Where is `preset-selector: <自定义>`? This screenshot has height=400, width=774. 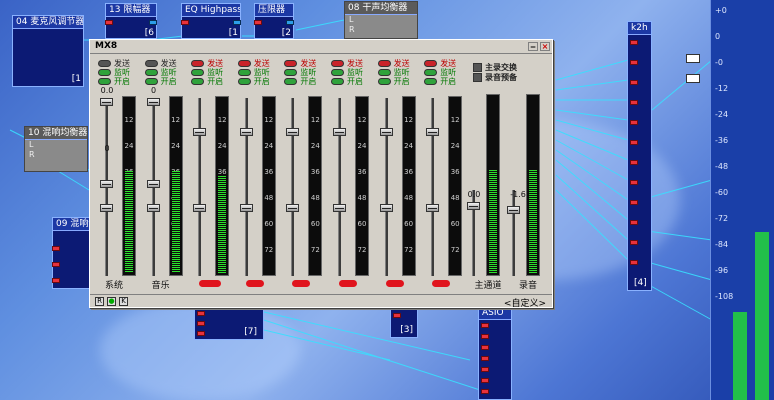
preset-selector: <自定义> is located at coordinates (525, 302).